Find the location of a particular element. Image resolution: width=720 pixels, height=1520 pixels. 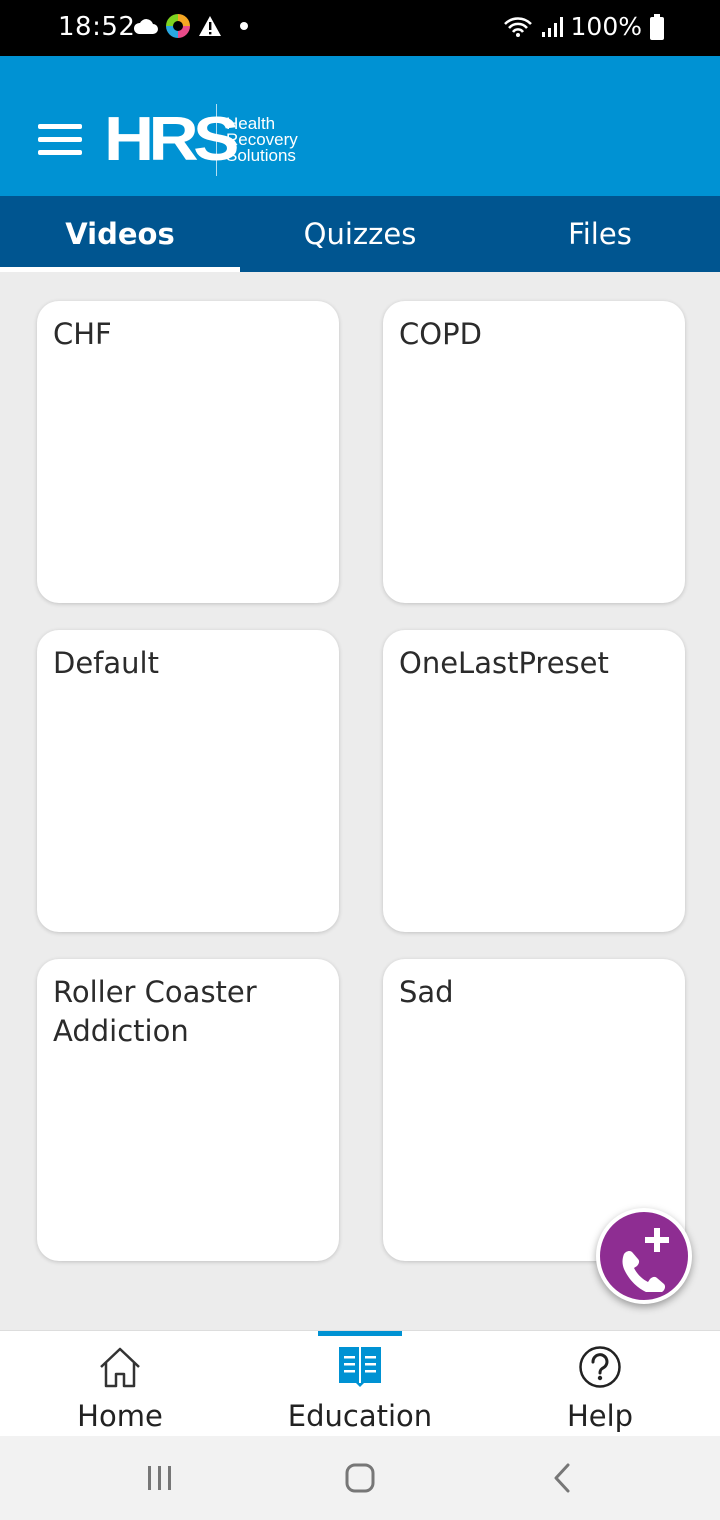

tab-bar: Videos Quizzes Files is located at coordinates (360, 234).